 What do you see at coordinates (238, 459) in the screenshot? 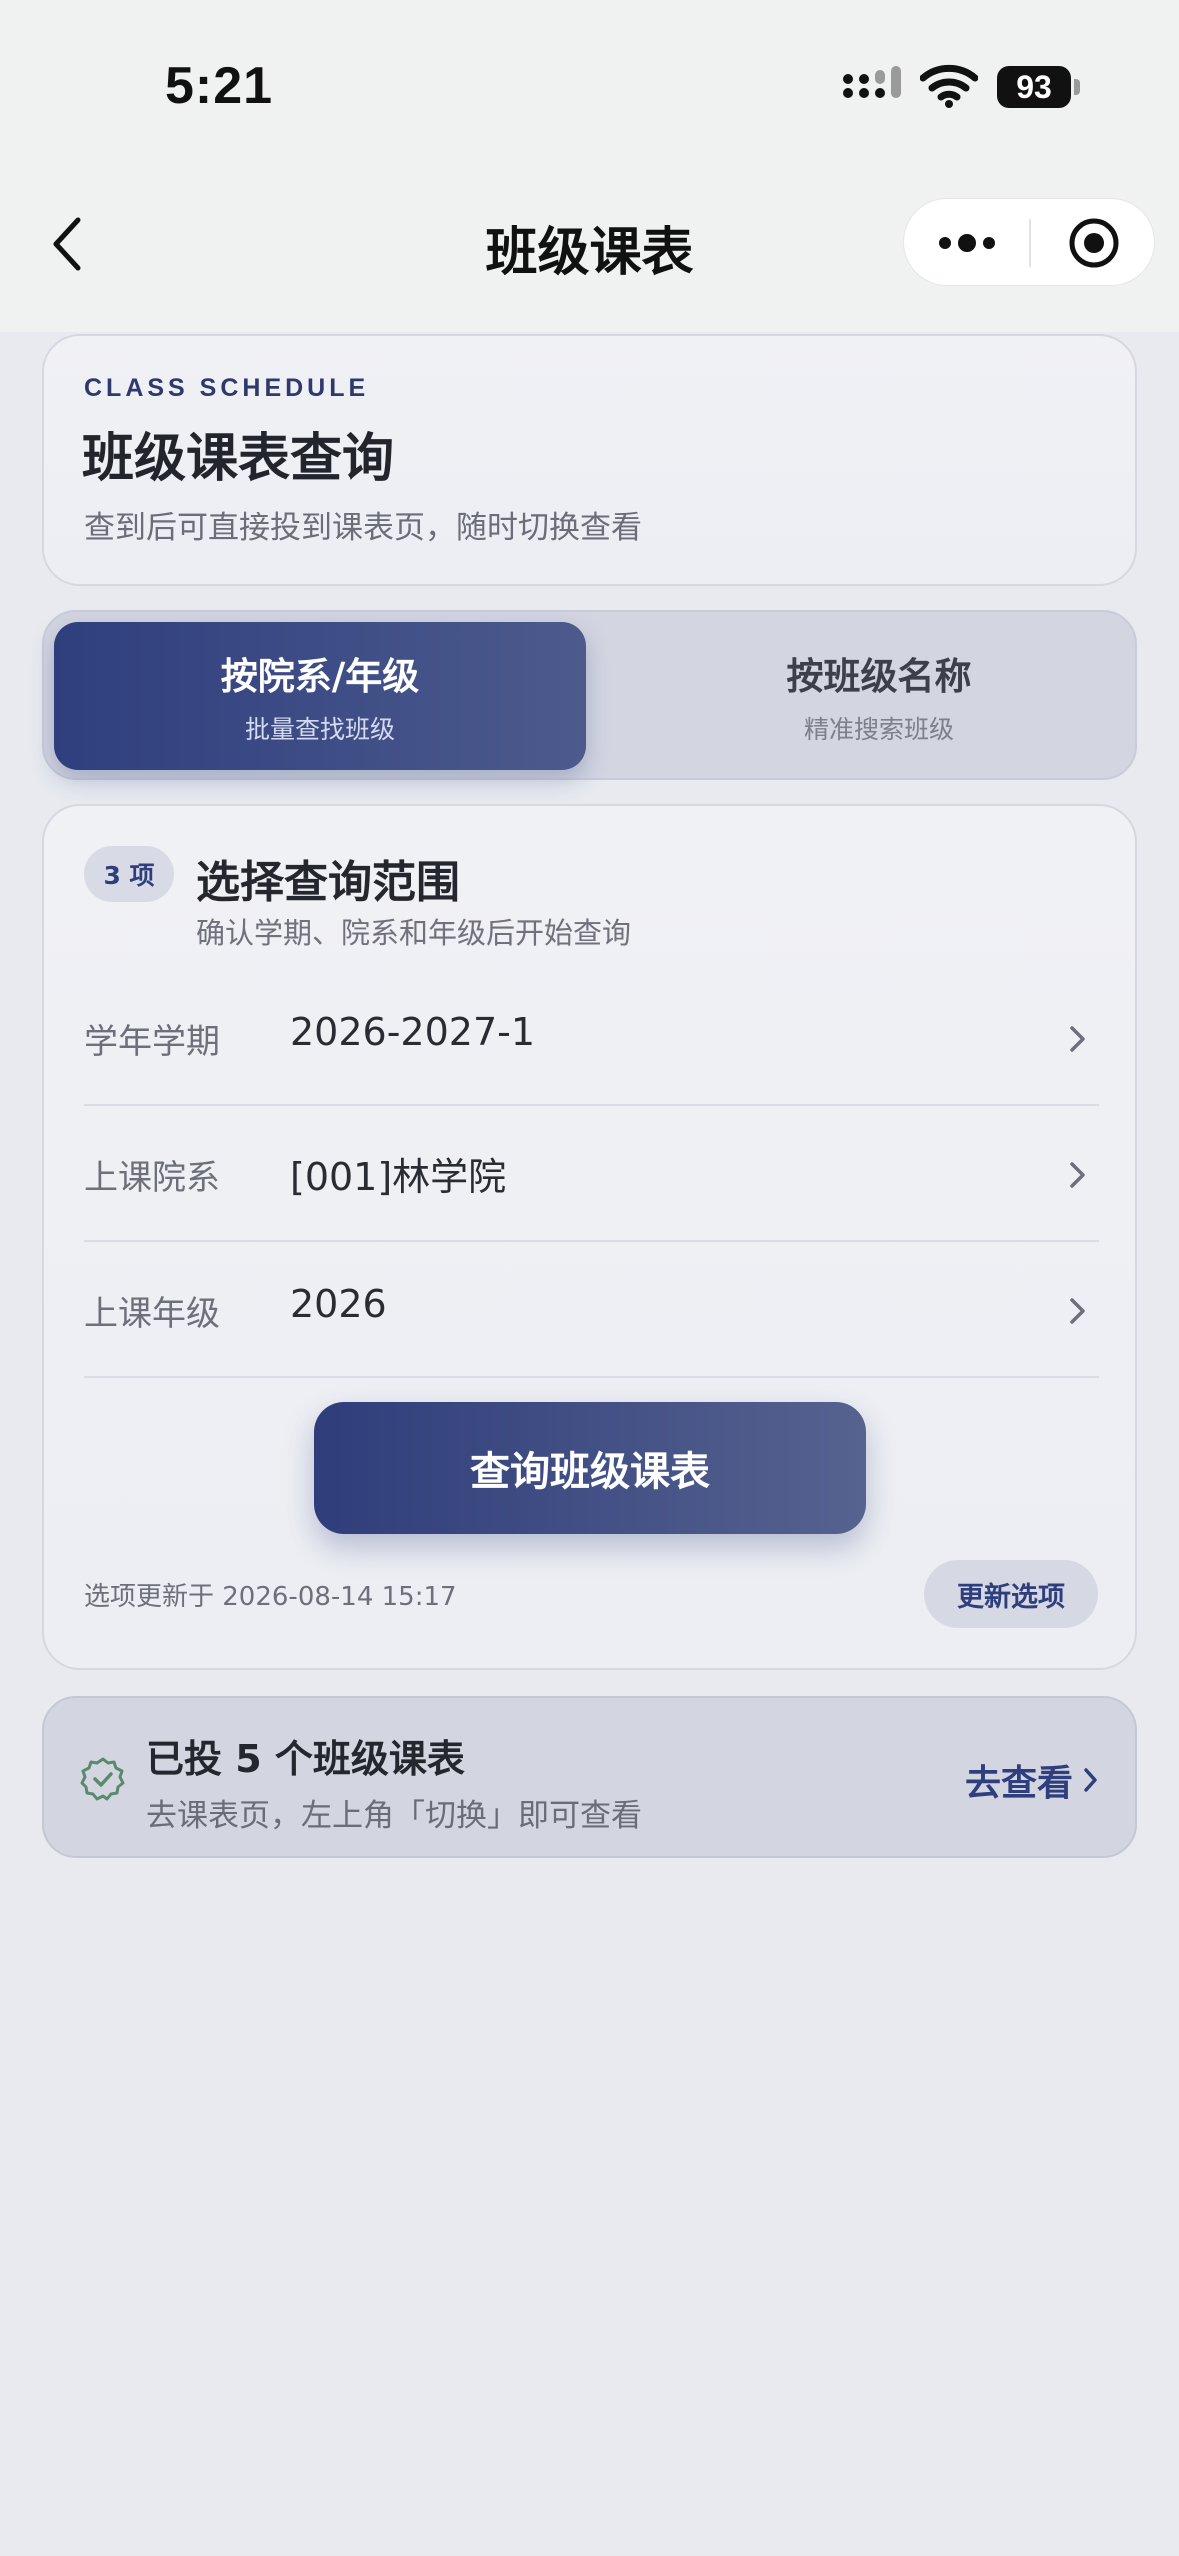
I see `hero-title: 班级课表查询` at bounding box center [238, 459].